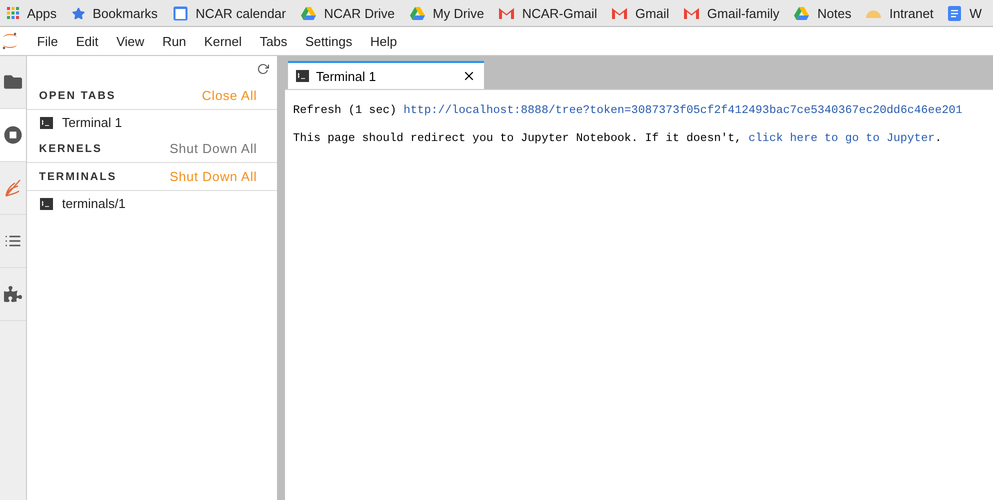  I want to click on apps-grid-icon, so click(13, 13).